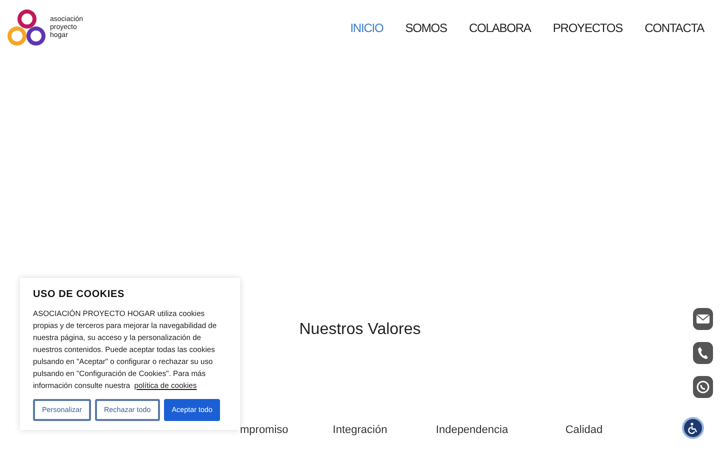 The width and height of the screenshot is (720, 450). What do you see at coordinates (499, 28) in the screenshot?
I see `nav-link: COLABORA` at bounding box center [499, 28].